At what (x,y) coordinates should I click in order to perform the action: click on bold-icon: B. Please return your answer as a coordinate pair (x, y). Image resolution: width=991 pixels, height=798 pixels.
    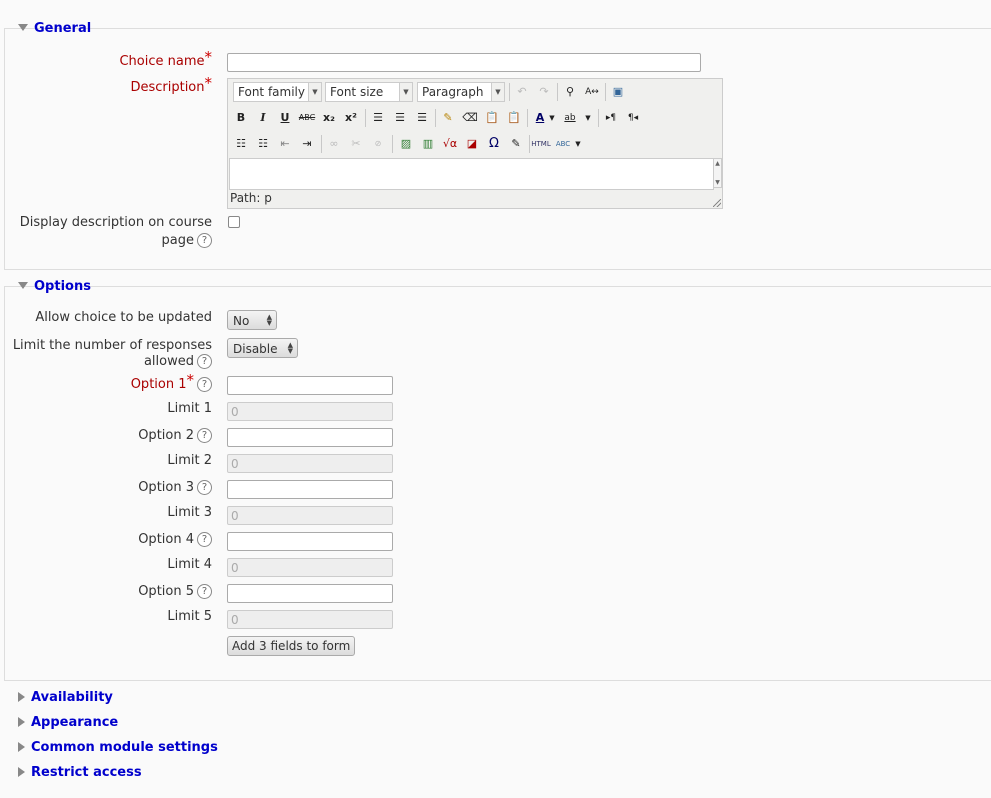
    Looking at the image, I should click on (241, 118).